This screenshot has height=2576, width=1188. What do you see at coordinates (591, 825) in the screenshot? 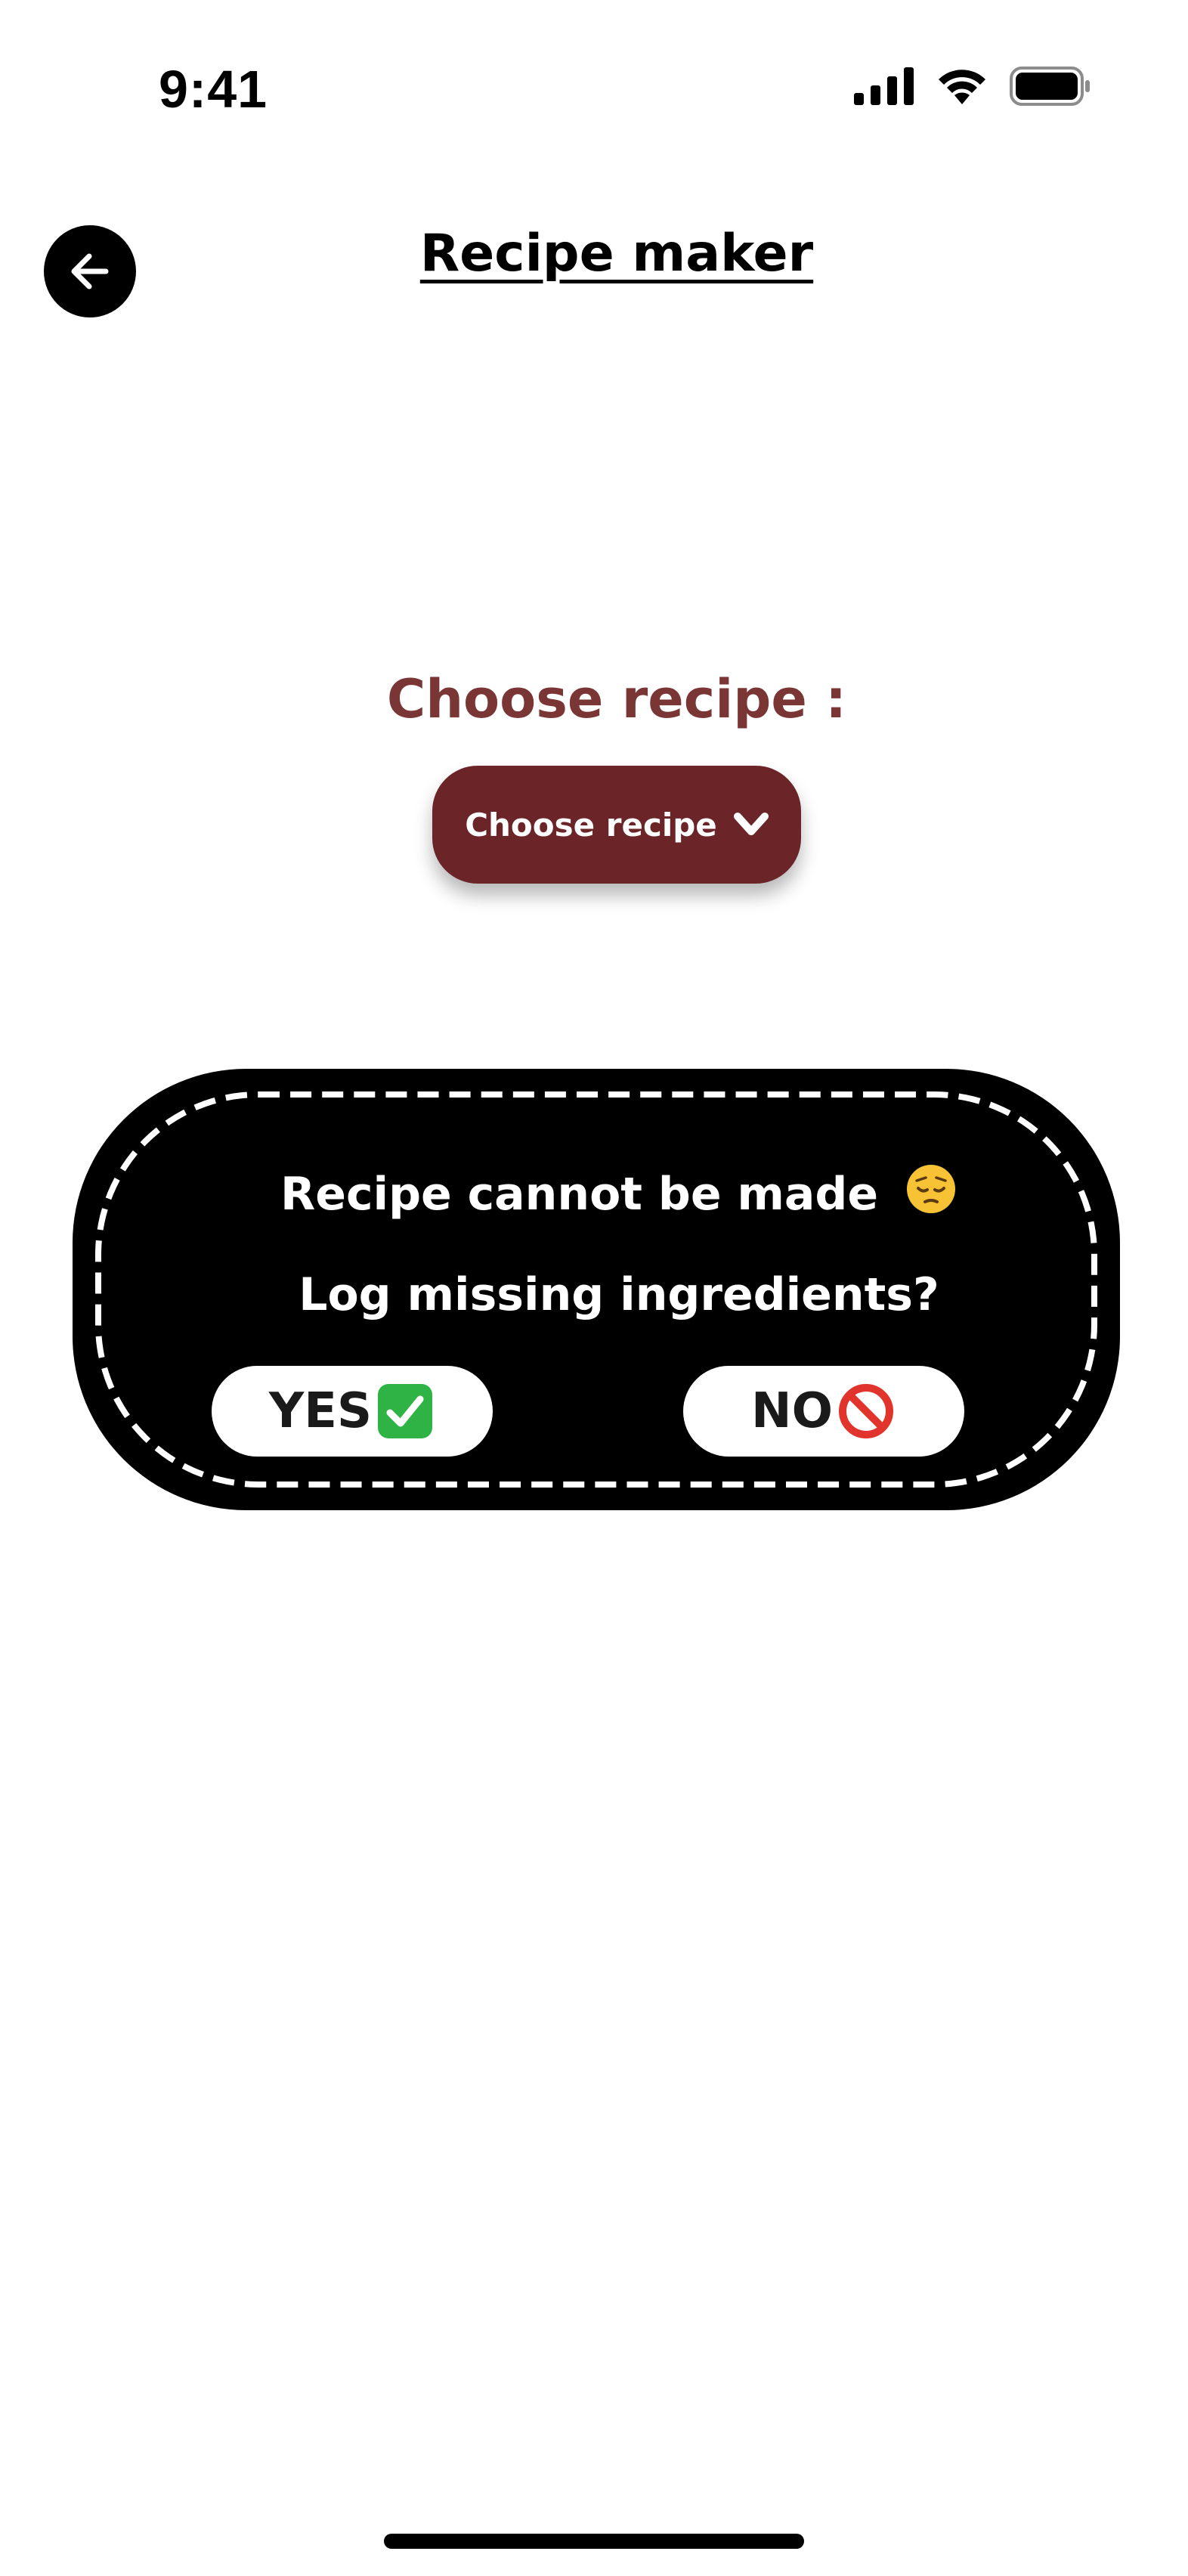
I see `dropdown-label: Choose recipe` at bounding box center [591, 825].